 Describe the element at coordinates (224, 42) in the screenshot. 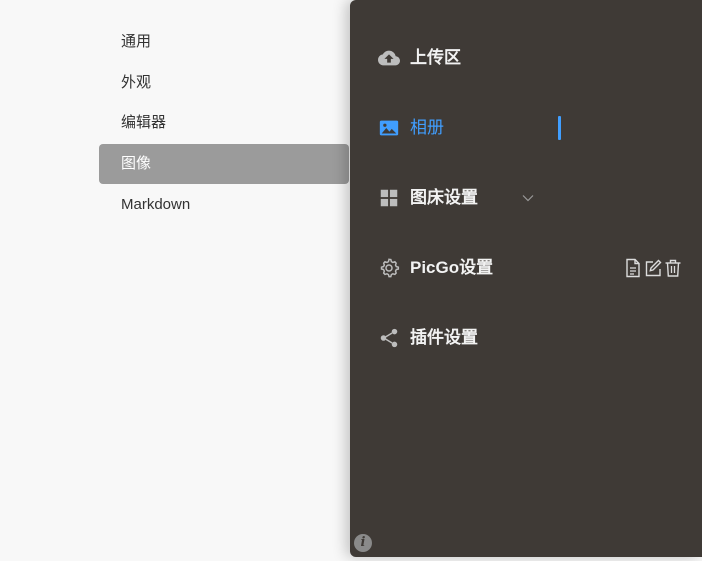

I see `settings-nav-item-general: 通用` at that location.